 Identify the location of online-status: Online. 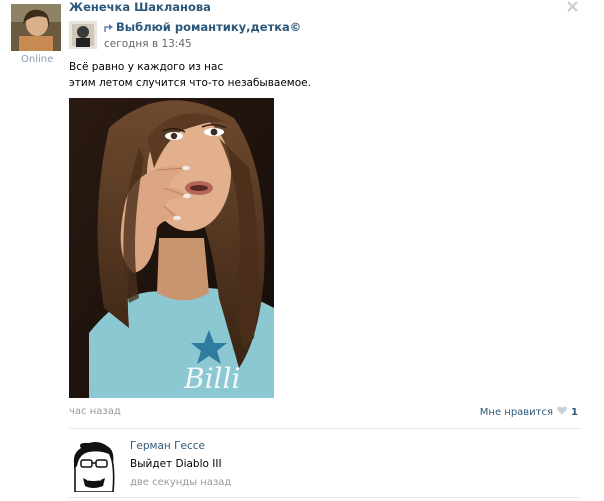
(37, 59).